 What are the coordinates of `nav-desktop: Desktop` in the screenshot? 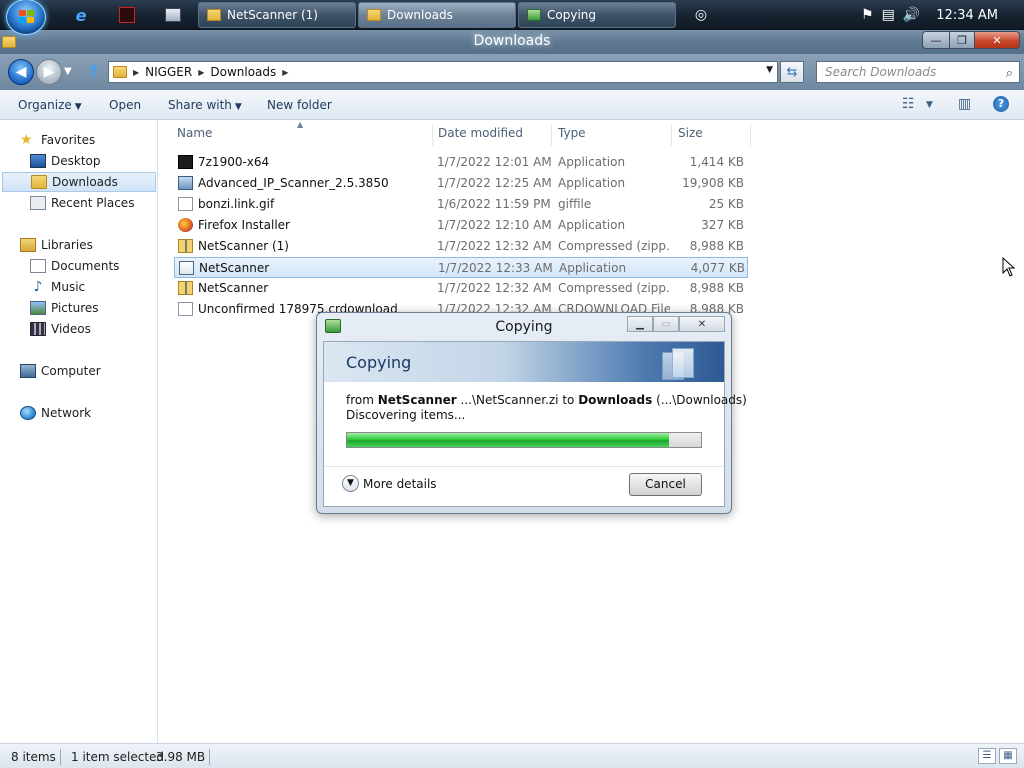 It's located at (79, 161).